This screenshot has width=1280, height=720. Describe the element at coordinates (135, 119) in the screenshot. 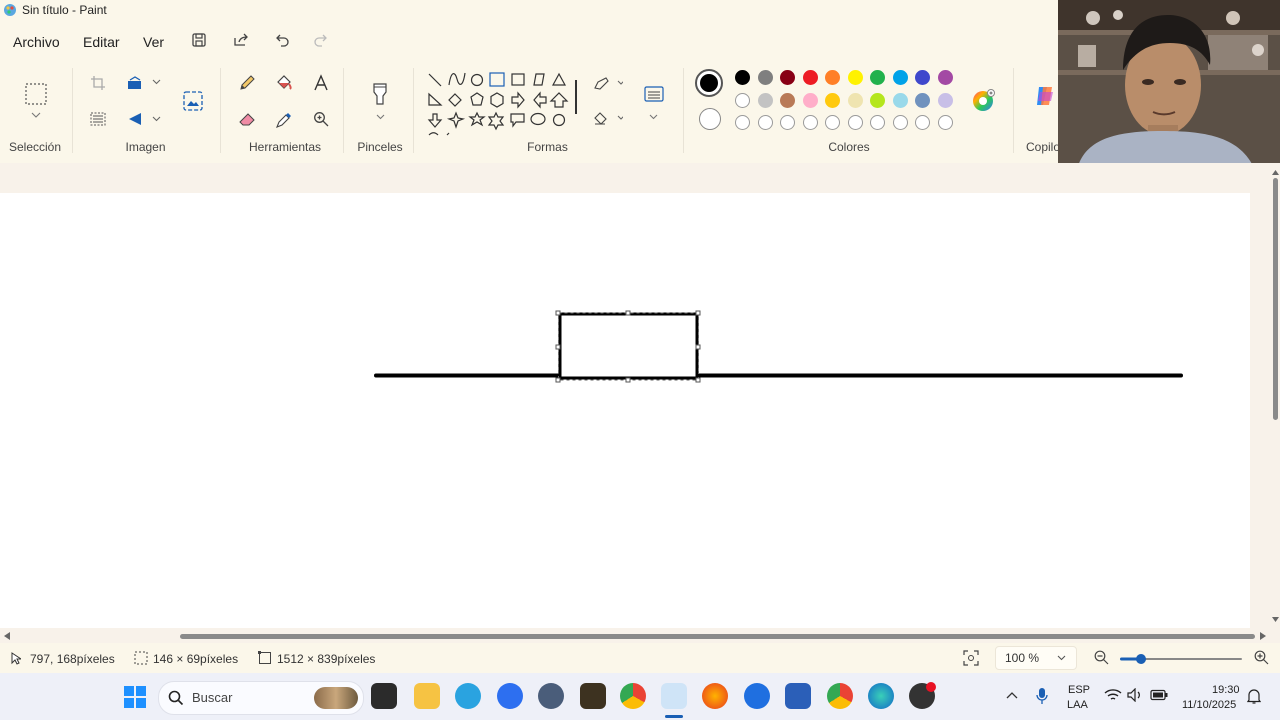

I see `rotate-icon` at that location.